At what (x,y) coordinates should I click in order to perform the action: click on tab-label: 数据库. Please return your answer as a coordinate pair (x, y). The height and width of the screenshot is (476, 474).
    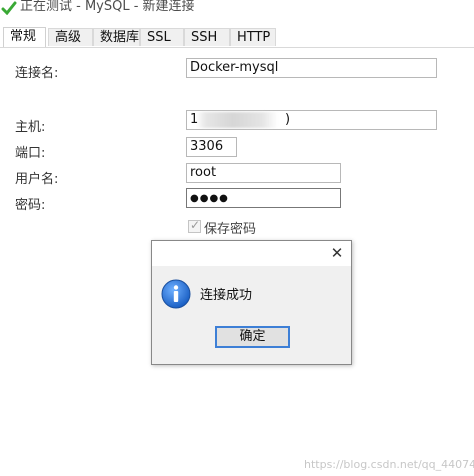
    Looking at the image, I should click on (120, 37).